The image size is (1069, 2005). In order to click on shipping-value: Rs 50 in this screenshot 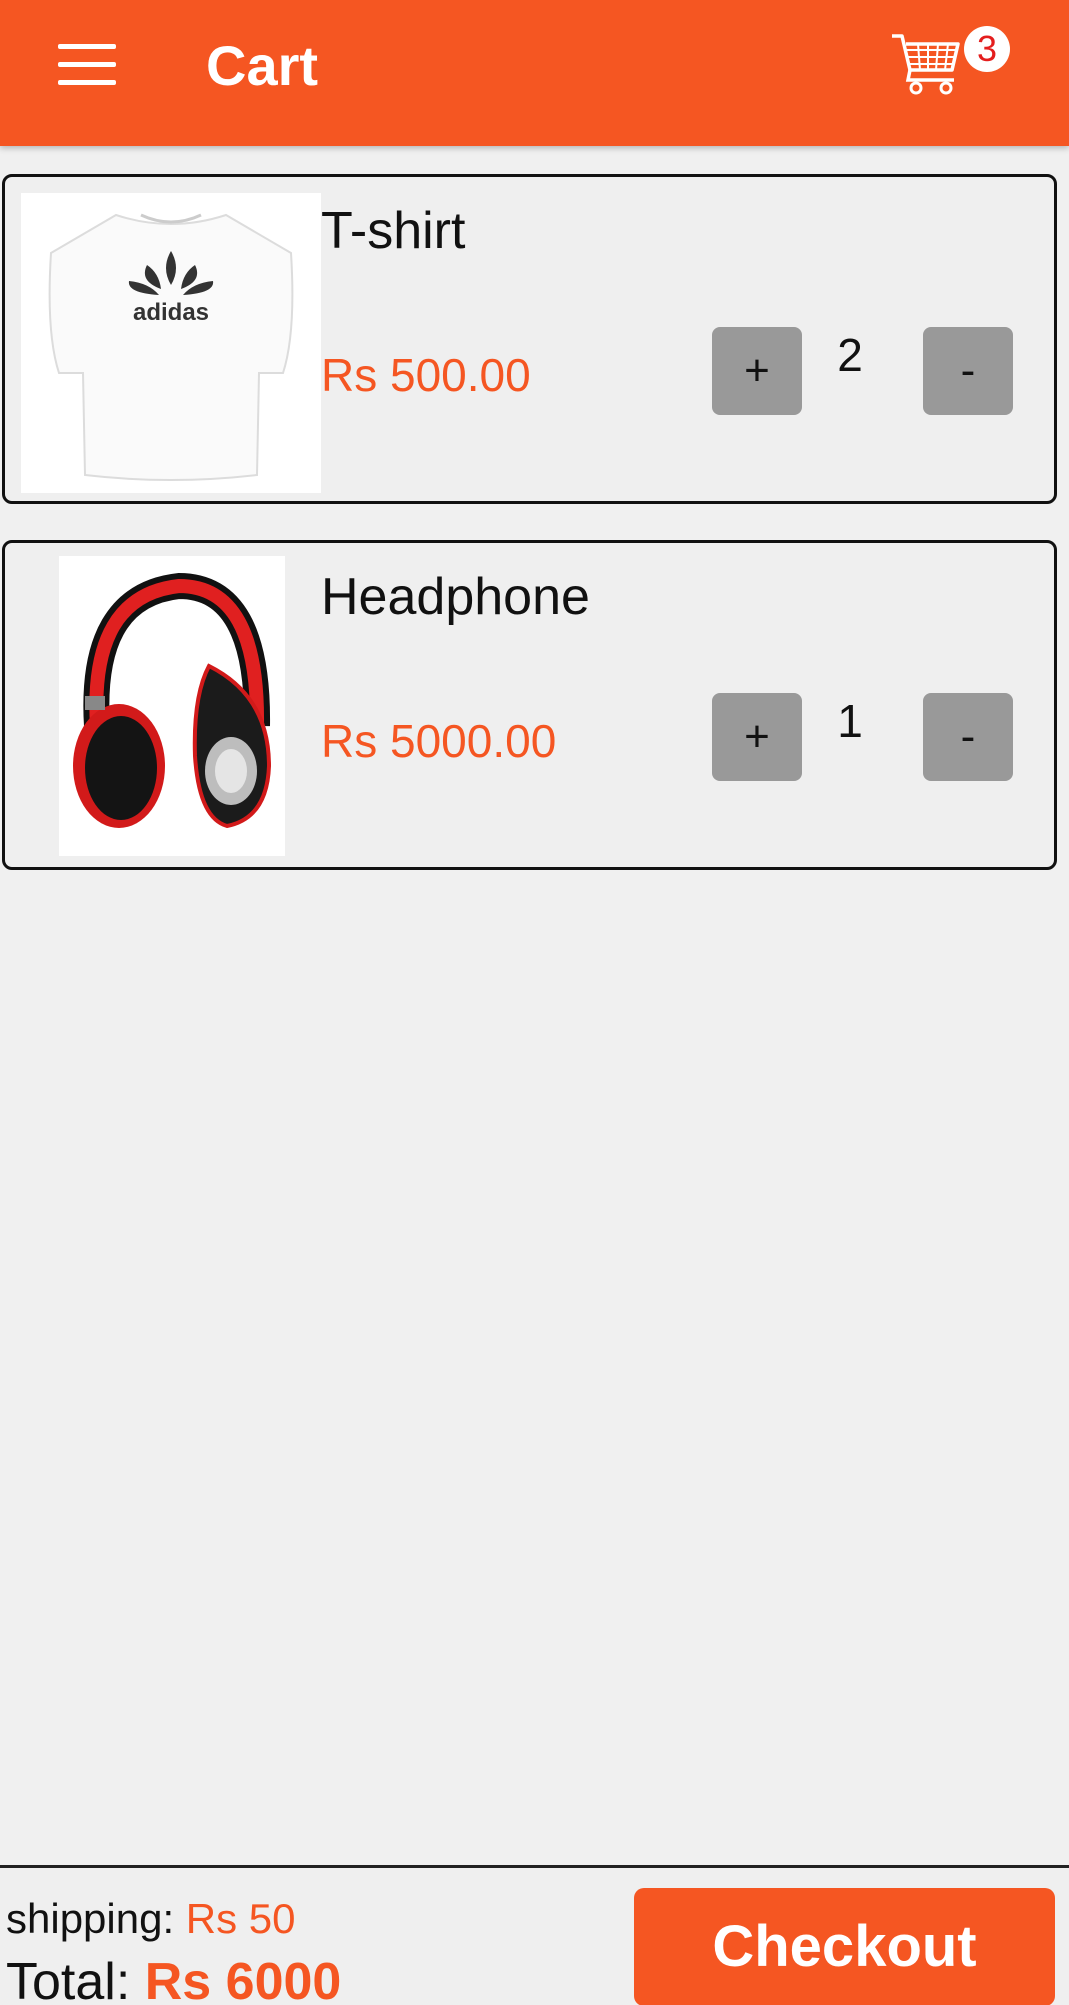, I will do `click(240, 1918)`.